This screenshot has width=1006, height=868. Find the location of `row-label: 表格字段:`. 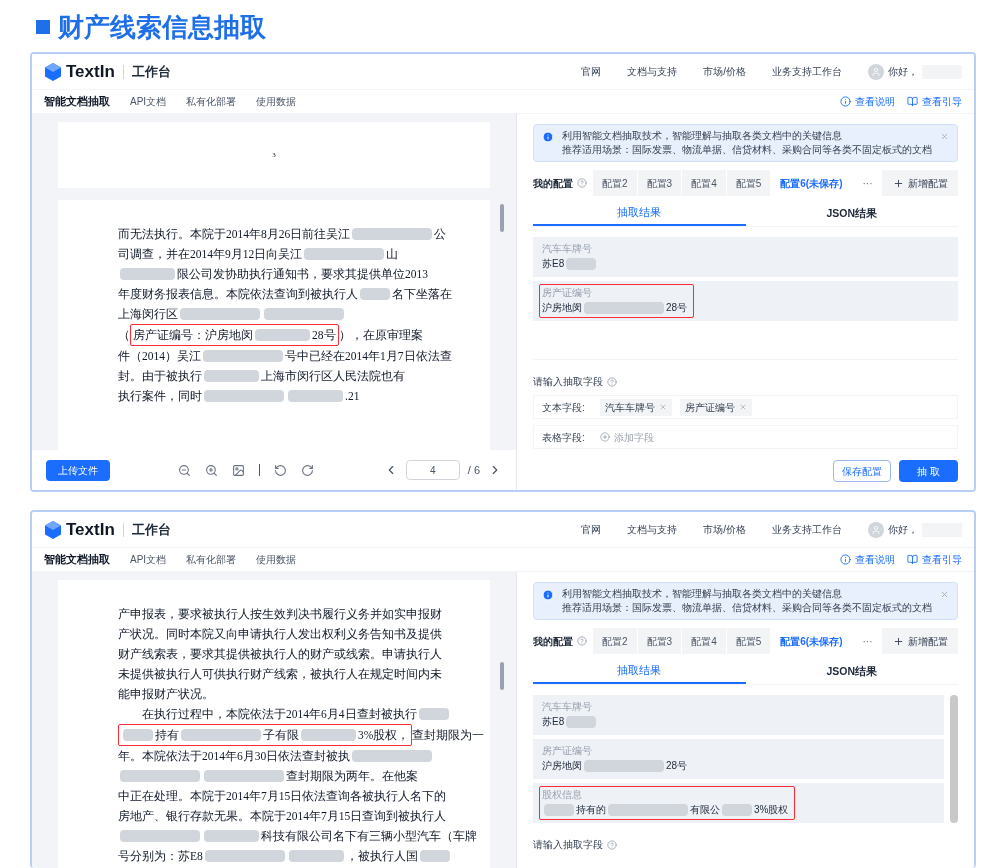

row-label: 表格字段: is located at coordinates (564, 437).